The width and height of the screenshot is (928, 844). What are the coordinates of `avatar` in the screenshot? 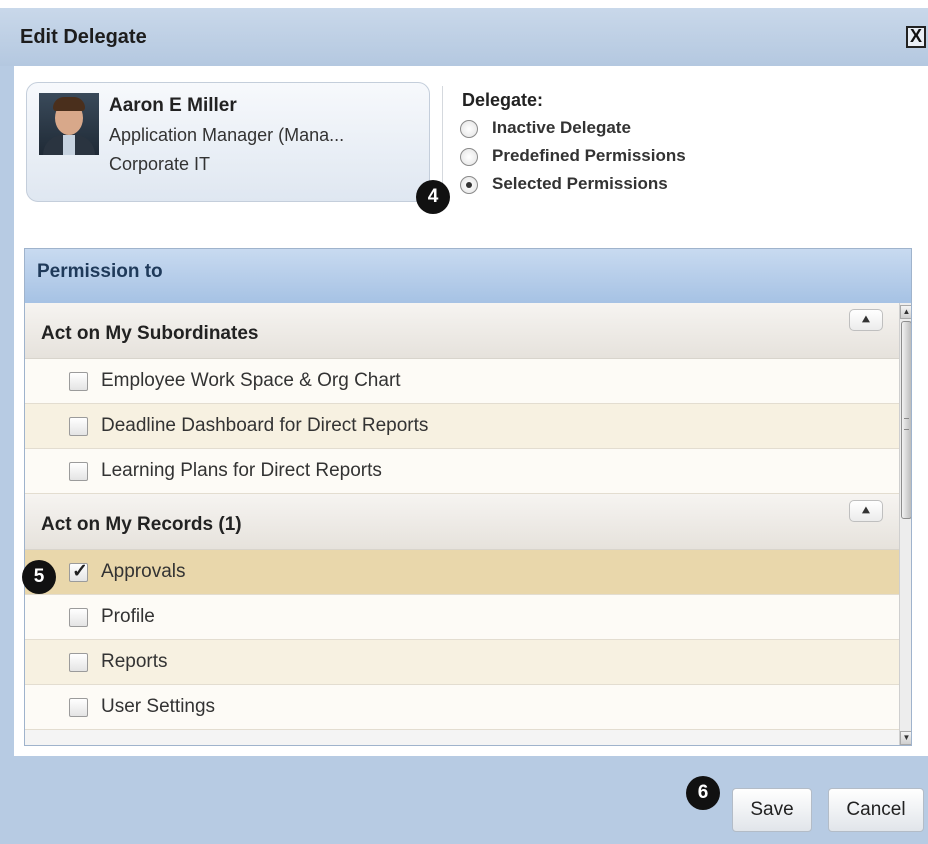 It's located at (69, 124).